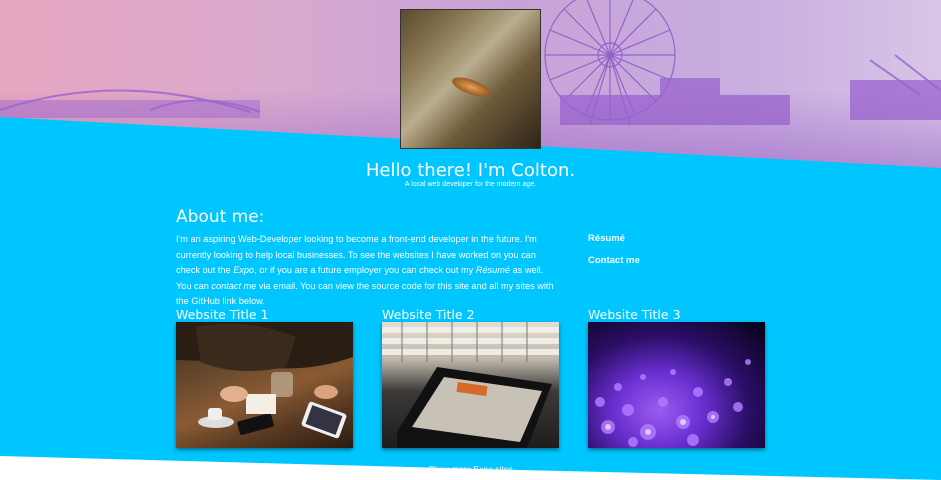 The width and height of the screenshot is (941, 480). What do you see at coordinates (428, 314) in the screenshot?
I see `card-title-2: Website Title 2` at bounding box center [428, 314].